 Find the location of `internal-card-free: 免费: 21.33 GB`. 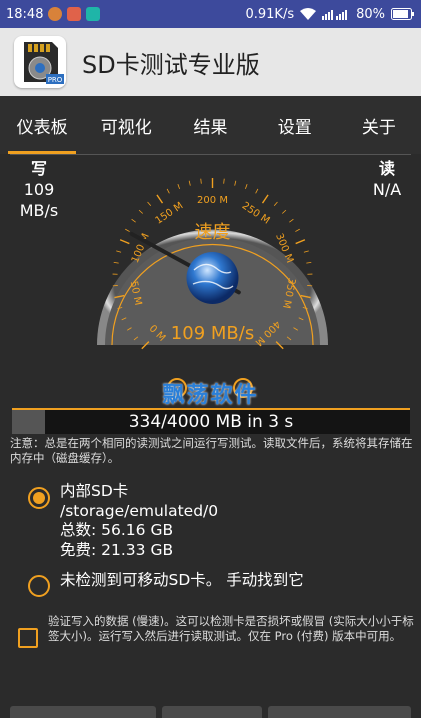

internal-card-free: 免费: 21.33 GB is located at coordinates (117, 549).